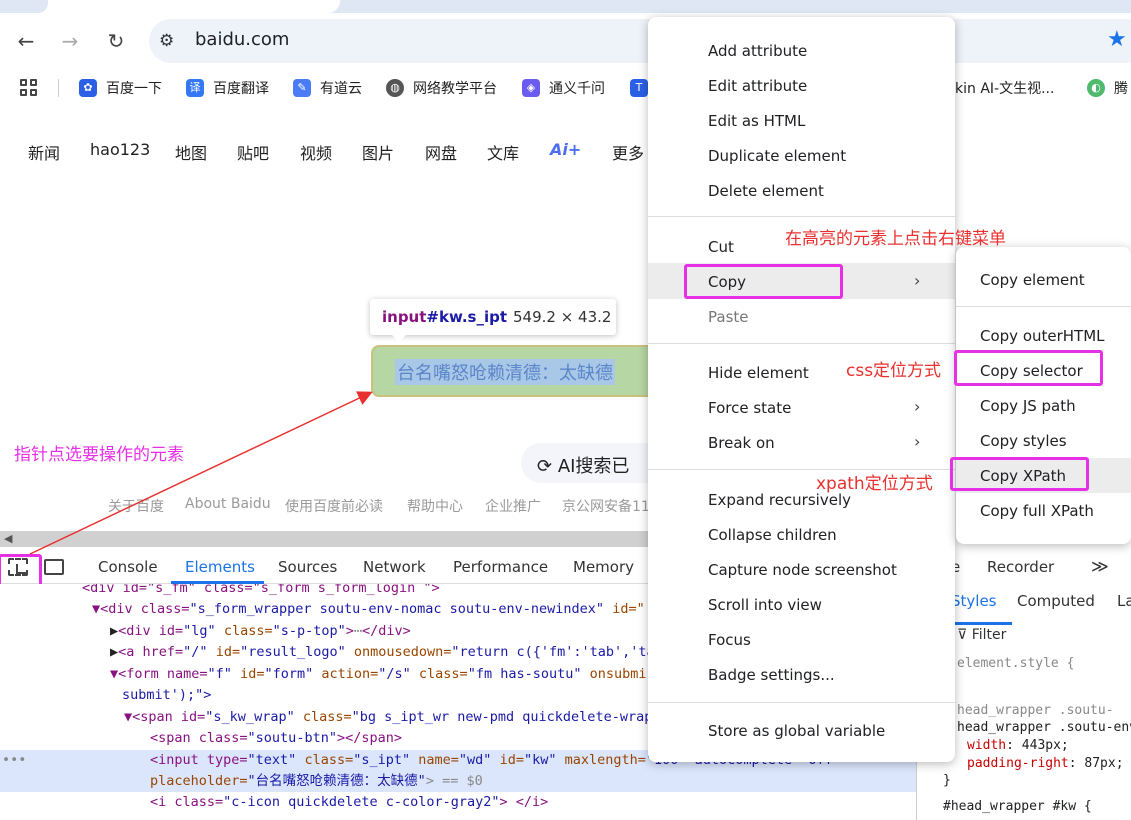 This screenshot has height=820, width=1131. I want to click on tab-console: Console, so click(128, 567).